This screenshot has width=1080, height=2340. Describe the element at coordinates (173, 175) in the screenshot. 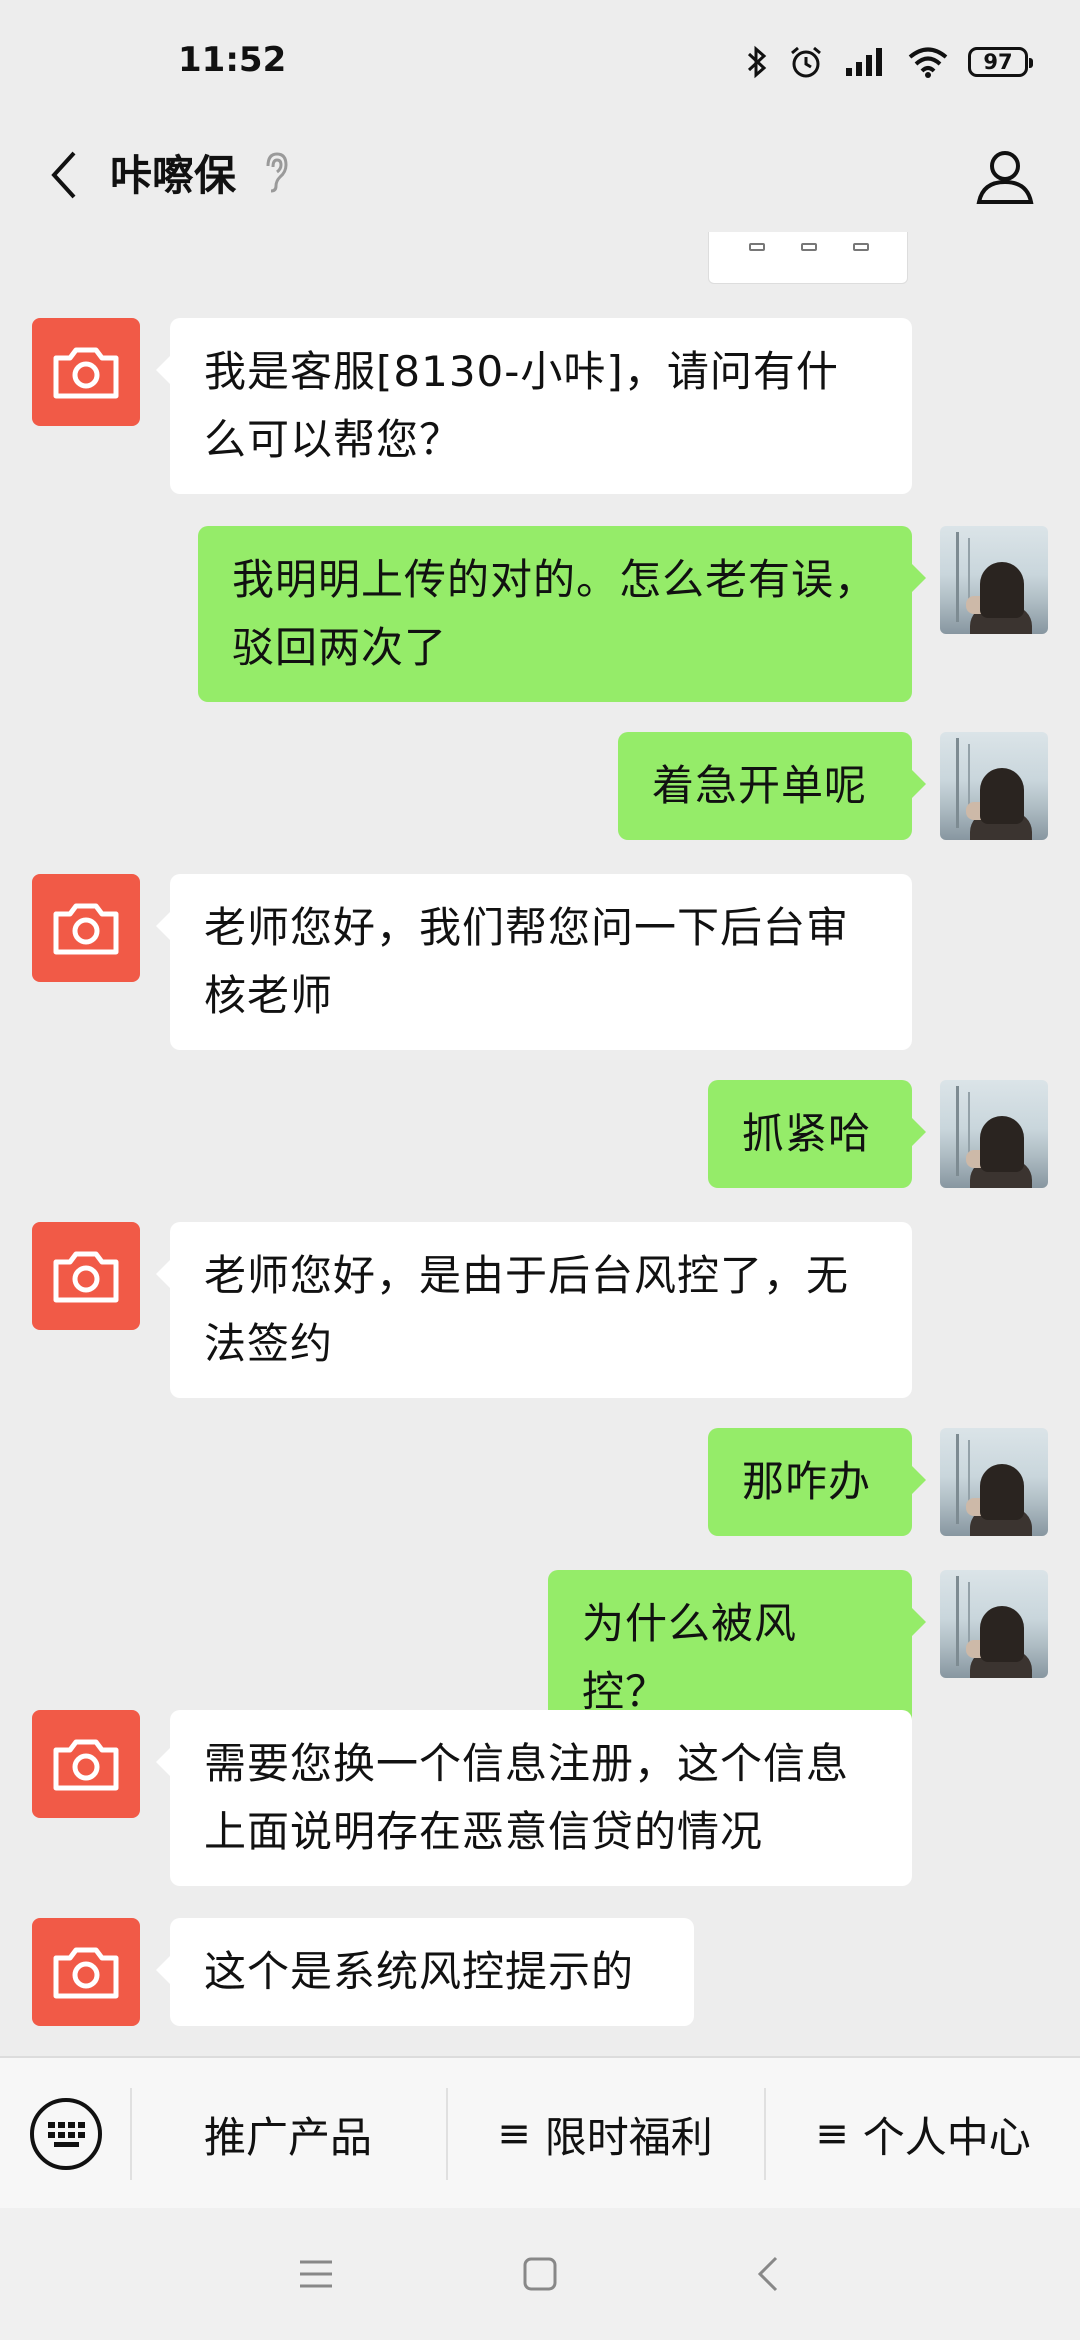

I see `chat-title: 咔嚓保` at that location.